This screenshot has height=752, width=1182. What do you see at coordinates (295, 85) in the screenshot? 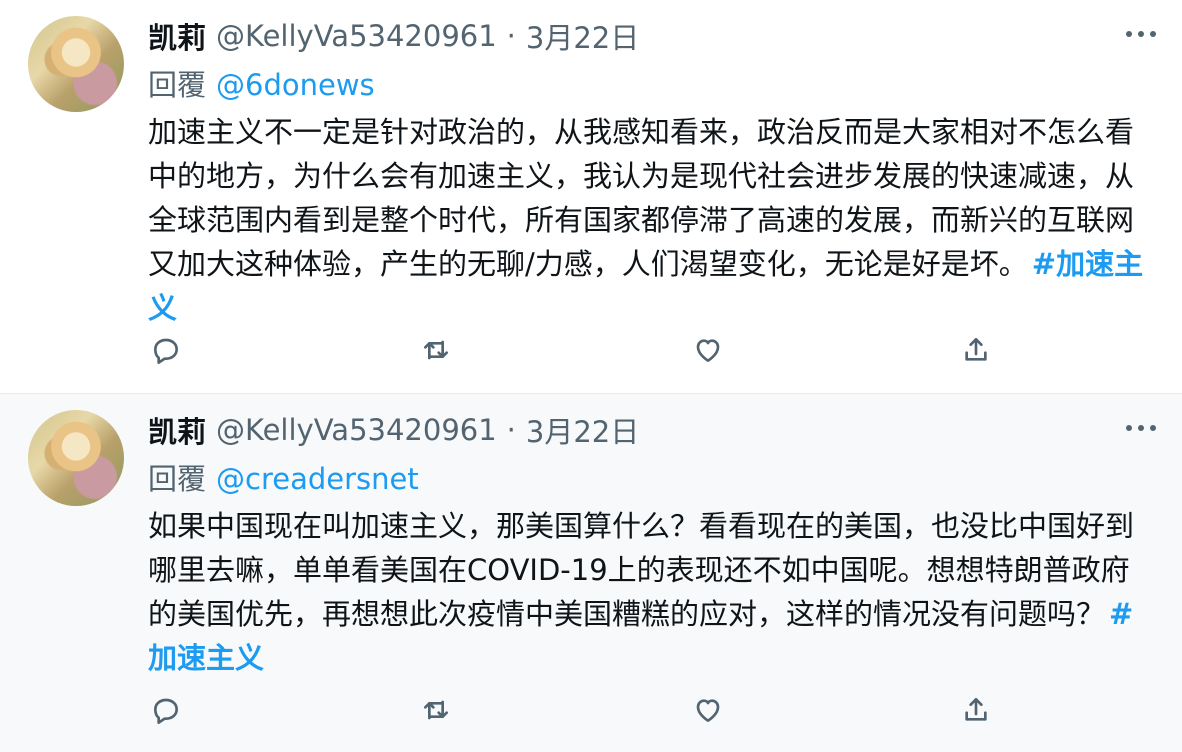
I see `reply-mention: @6donews` at bounding box center [295, 85].